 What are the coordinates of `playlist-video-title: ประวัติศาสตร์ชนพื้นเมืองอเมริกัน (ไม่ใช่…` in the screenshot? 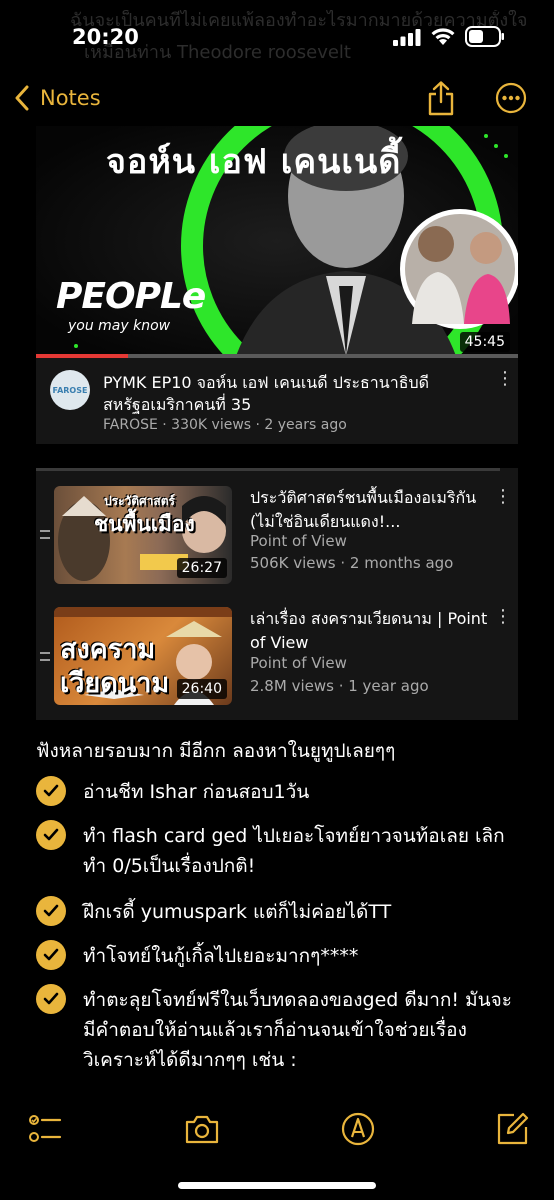 It's located at (370, 510).